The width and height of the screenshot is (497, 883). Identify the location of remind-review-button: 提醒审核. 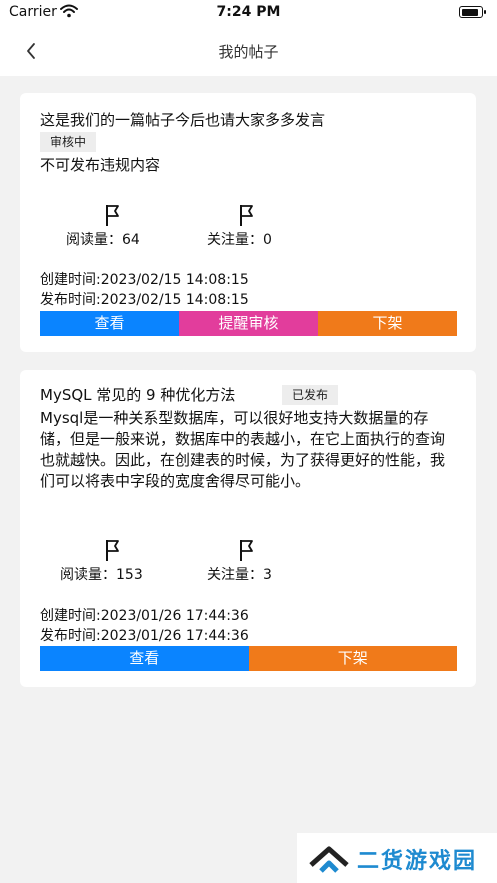
(248, 323).